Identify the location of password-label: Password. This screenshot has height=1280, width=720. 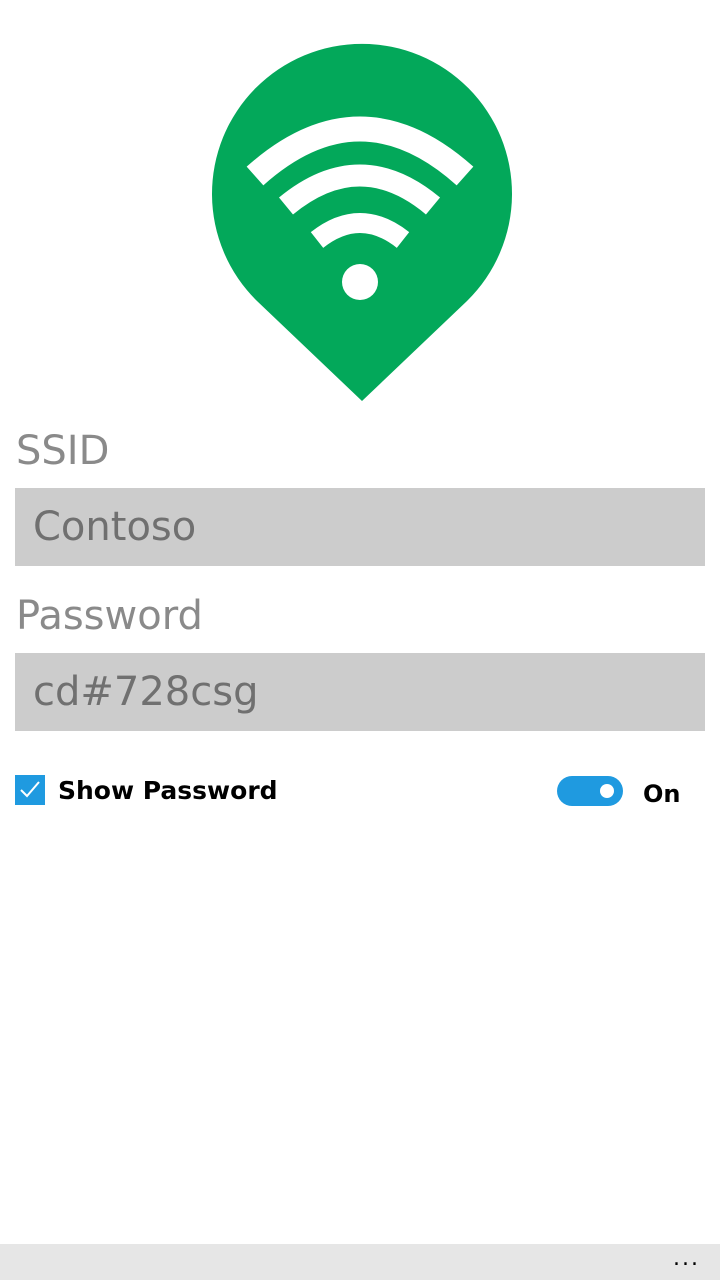
(109, 616).